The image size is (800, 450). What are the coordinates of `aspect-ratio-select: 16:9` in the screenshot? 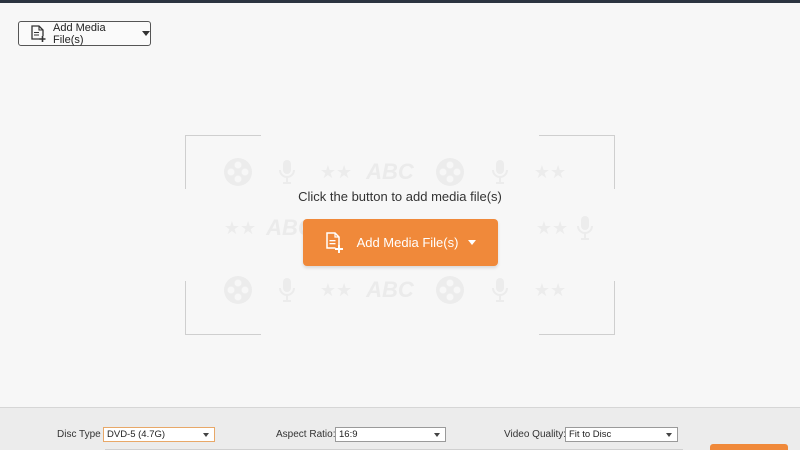 It's located at (390, 434).